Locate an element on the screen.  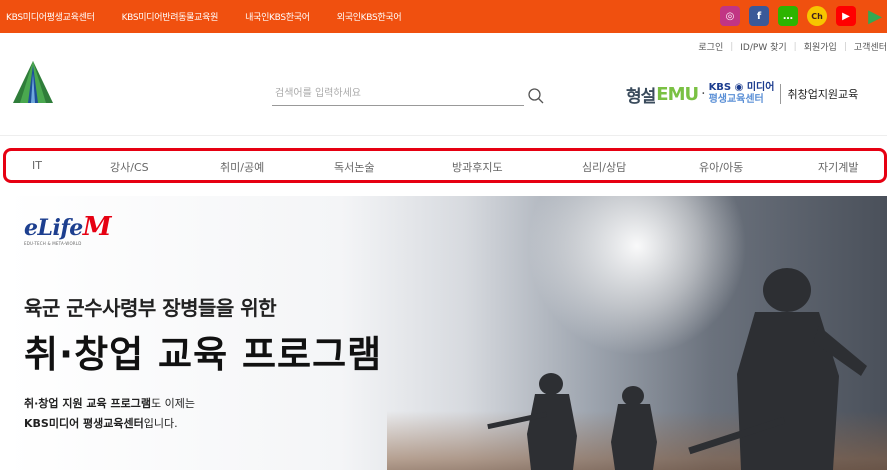
brand-divider is located at coordinates (781, 94).